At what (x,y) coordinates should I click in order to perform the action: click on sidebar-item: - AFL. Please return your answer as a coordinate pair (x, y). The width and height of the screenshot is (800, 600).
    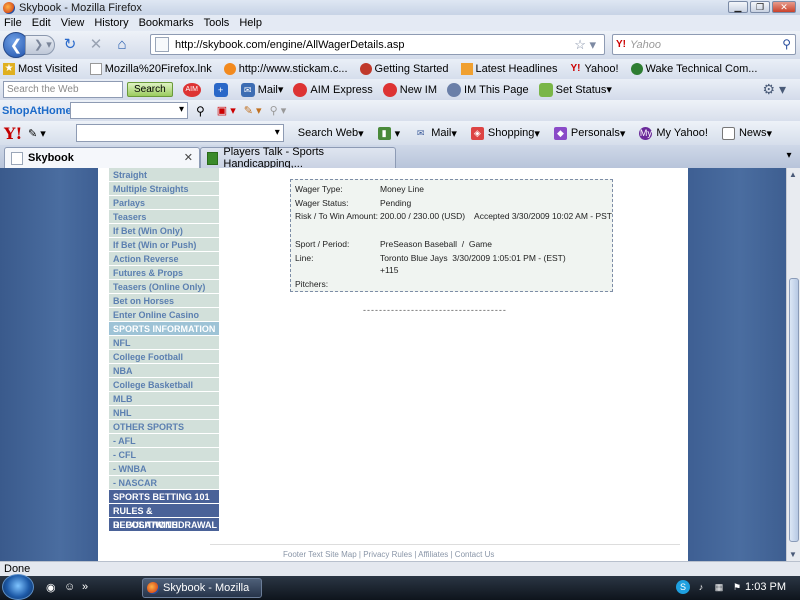
    Looking at the image, I should click on (164, 441).